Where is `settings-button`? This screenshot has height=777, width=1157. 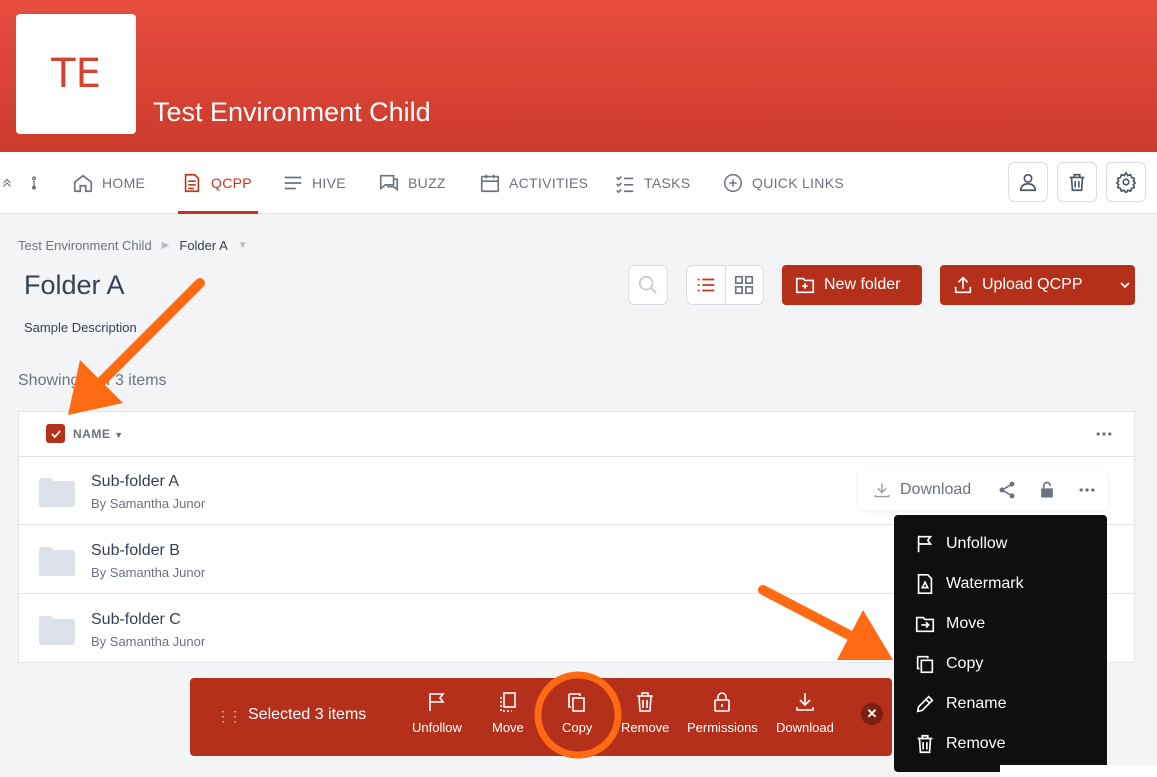
settings-button is located at coordinates (1126, 182).